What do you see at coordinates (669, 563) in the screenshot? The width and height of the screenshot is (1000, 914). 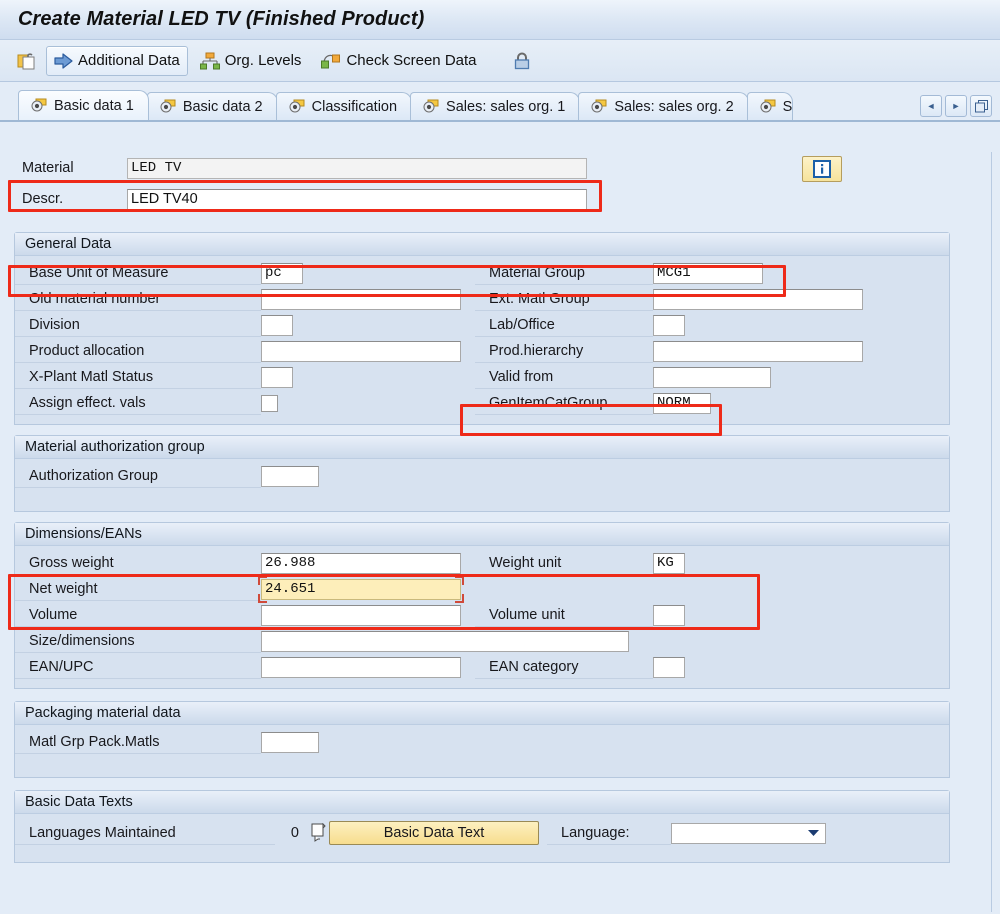 I see `weight-unit-field: KG` at bounding box center [669, 563].